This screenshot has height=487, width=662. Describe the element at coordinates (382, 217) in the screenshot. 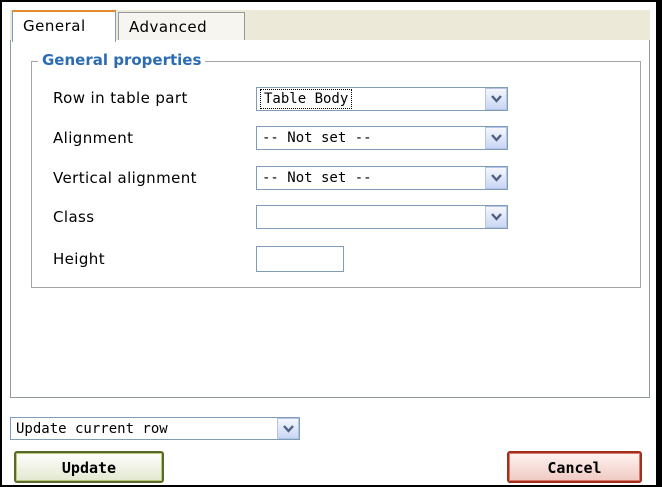

I see `class-select` at that location.